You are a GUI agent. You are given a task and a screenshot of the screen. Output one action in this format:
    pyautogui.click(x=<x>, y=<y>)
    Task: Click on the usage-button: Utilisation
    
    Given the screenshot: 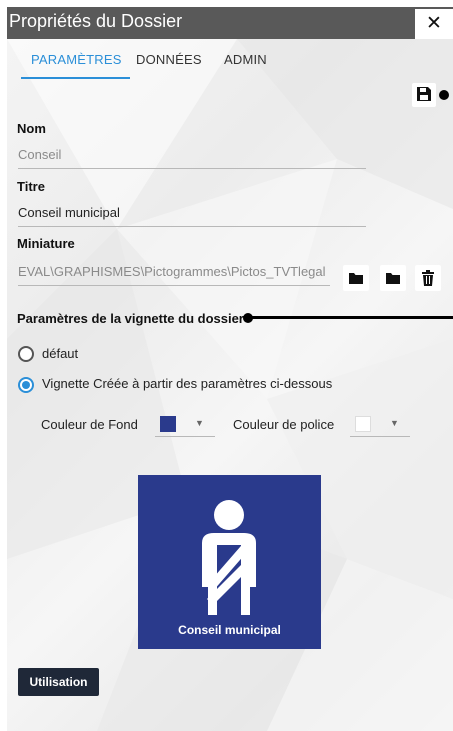 What is the action you would take?
    pyautogui.click(x=58, y=682)
    